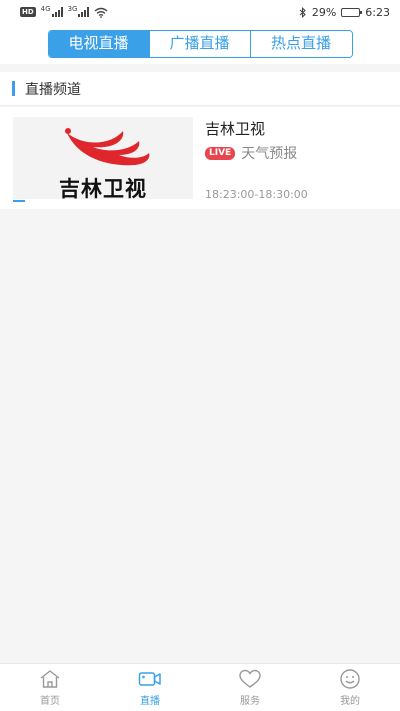 This screenshot has height=711, width=400. Describe the element at coordinates (101, 12) in the screenshot. I see `wifi-icon` at that location.